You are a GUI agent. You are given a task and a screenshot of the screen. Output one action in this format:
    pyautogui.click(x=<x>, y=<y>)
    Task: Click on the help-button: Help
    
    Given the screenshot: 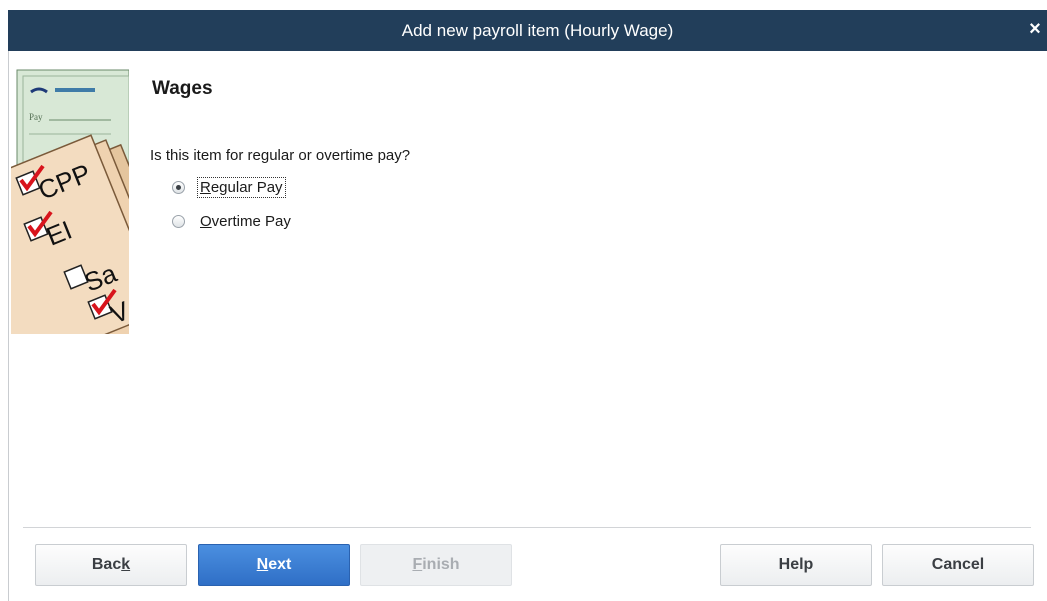 What is the action you would take?
    pyautogui.click(x=796, y=565)
    